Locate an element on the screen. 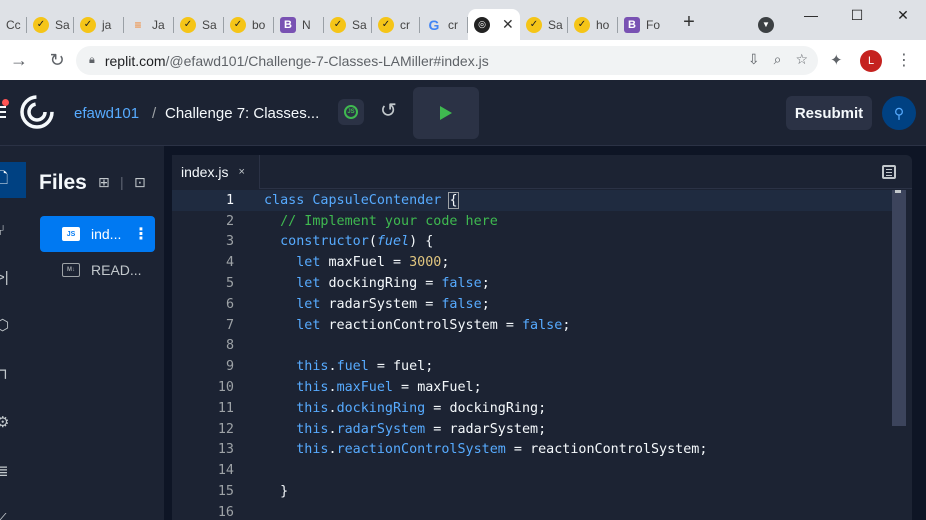 This screenshot has height=520, width=926. files-tool-icon: 🗋︎ is located at coordinates (13, 180).